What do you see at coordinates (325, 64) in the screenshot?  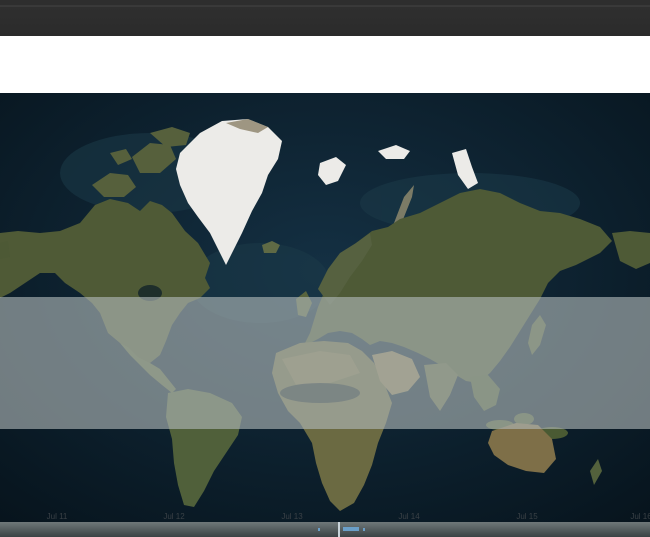 I see `header-panel` at bounding box center [325, 64].